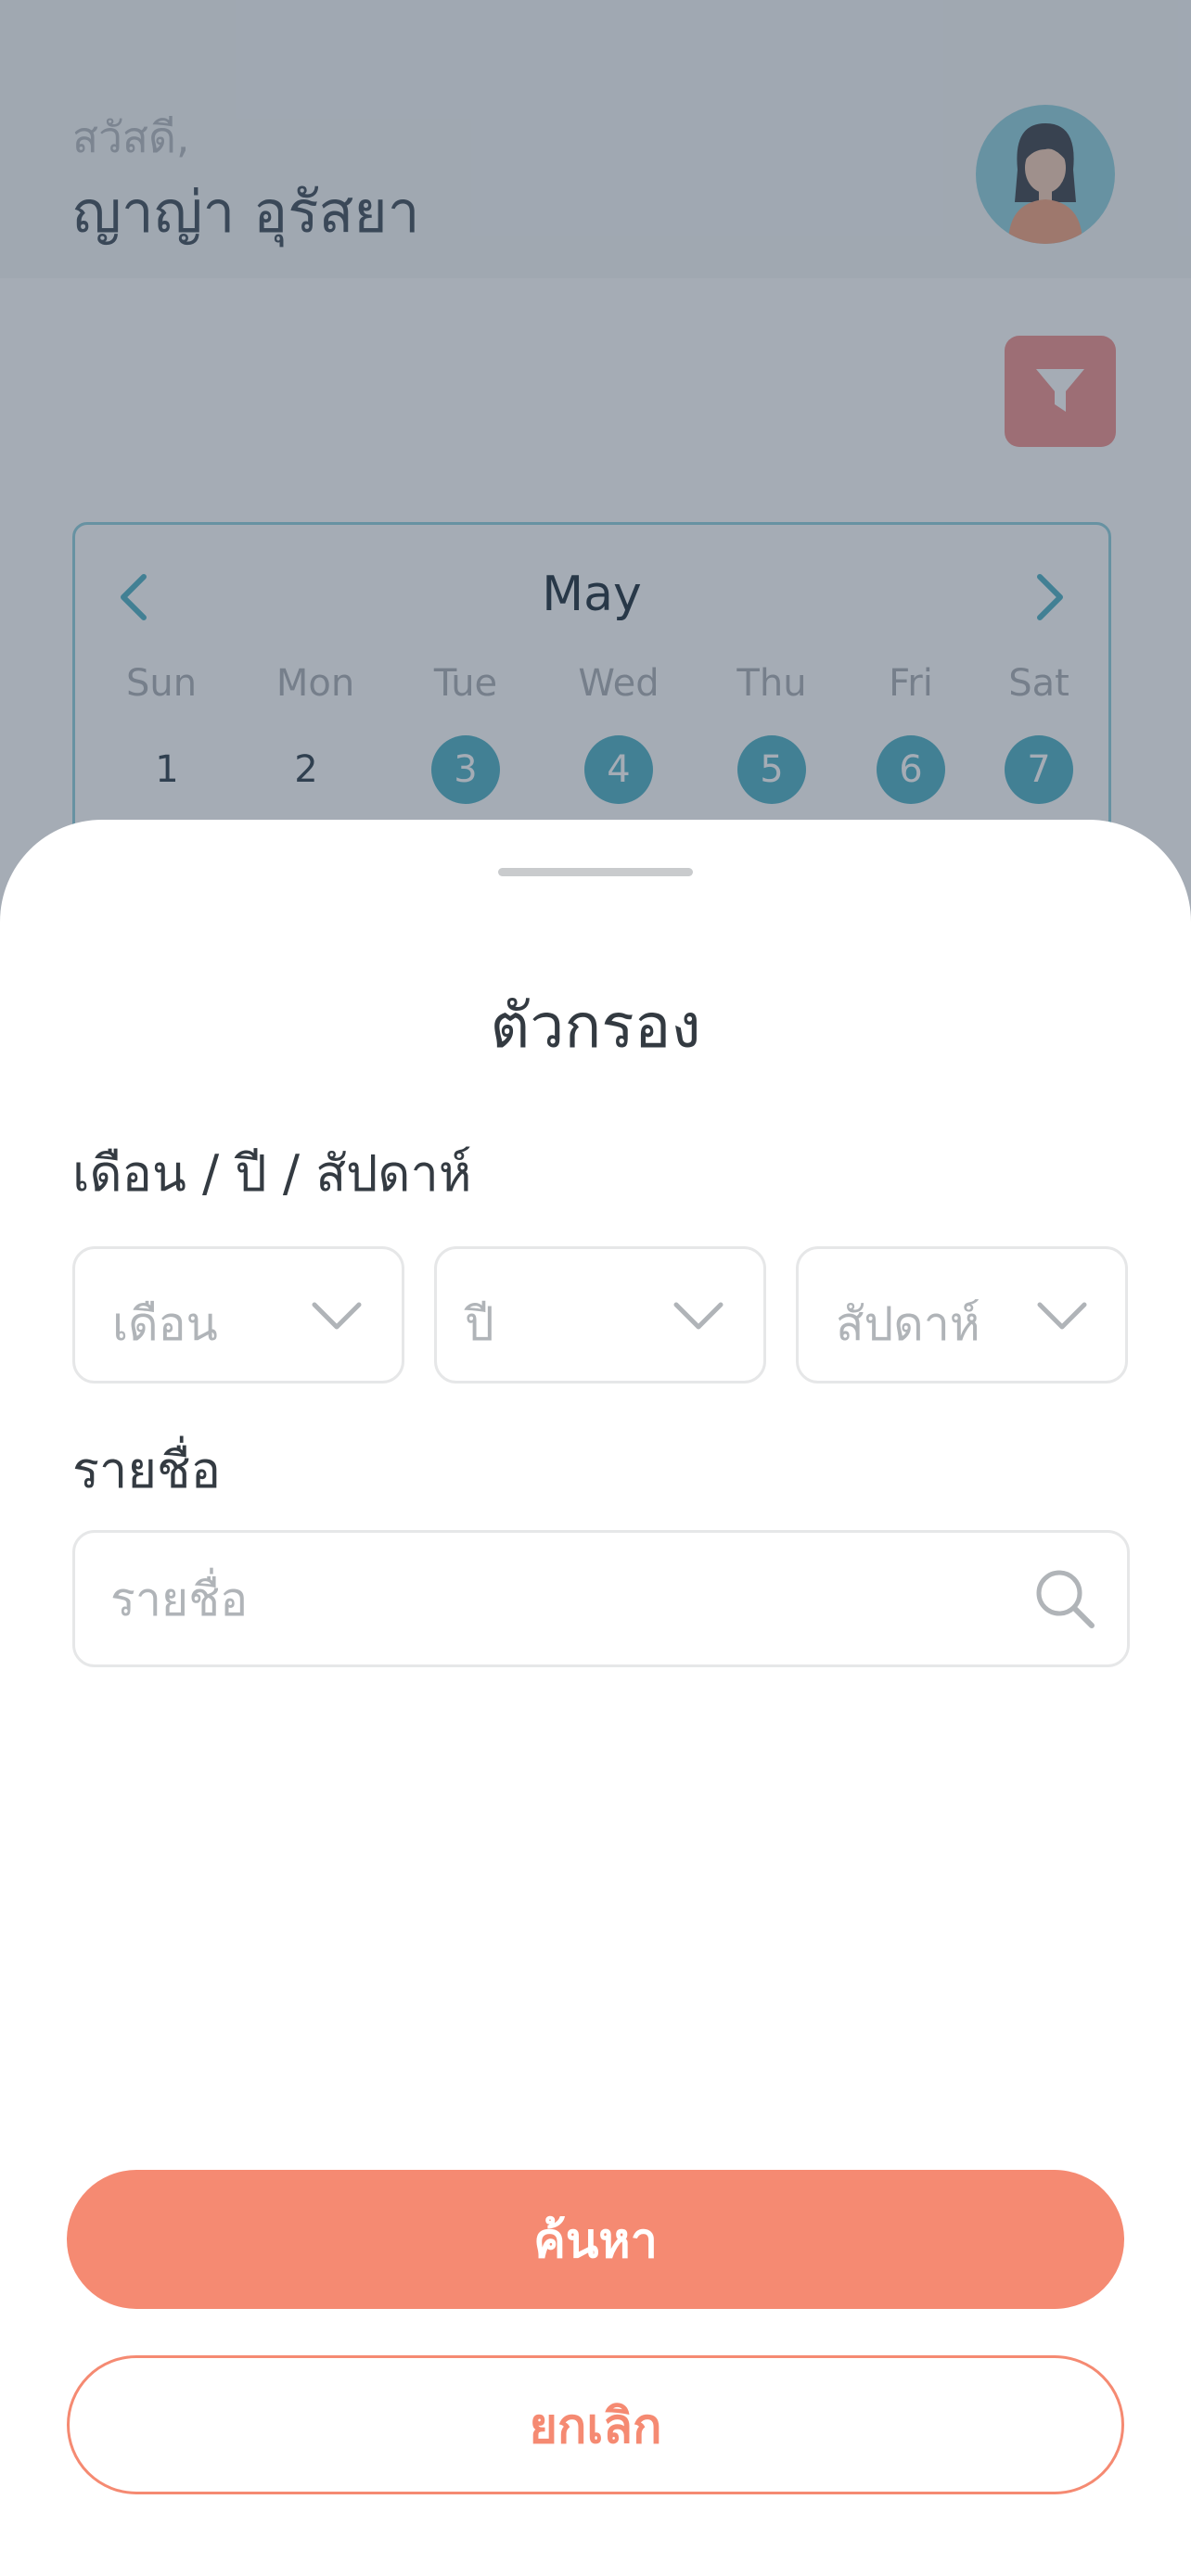 This screenshot has width=1191, height=2576. I want to click on sheet-title: ตัวกรอง, so click(595, 1026).